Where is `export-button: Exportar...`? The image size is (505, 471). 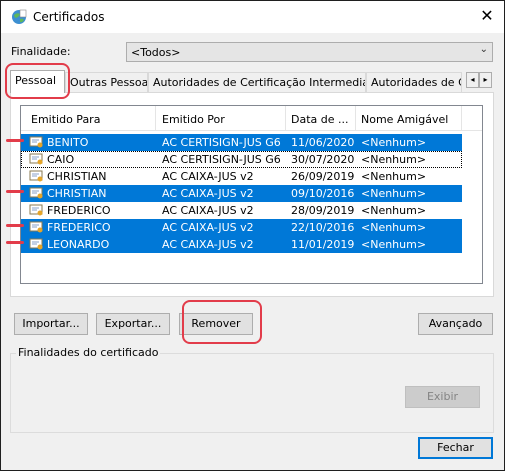 export-button: Exportar... is located at coordinates (133, 324).